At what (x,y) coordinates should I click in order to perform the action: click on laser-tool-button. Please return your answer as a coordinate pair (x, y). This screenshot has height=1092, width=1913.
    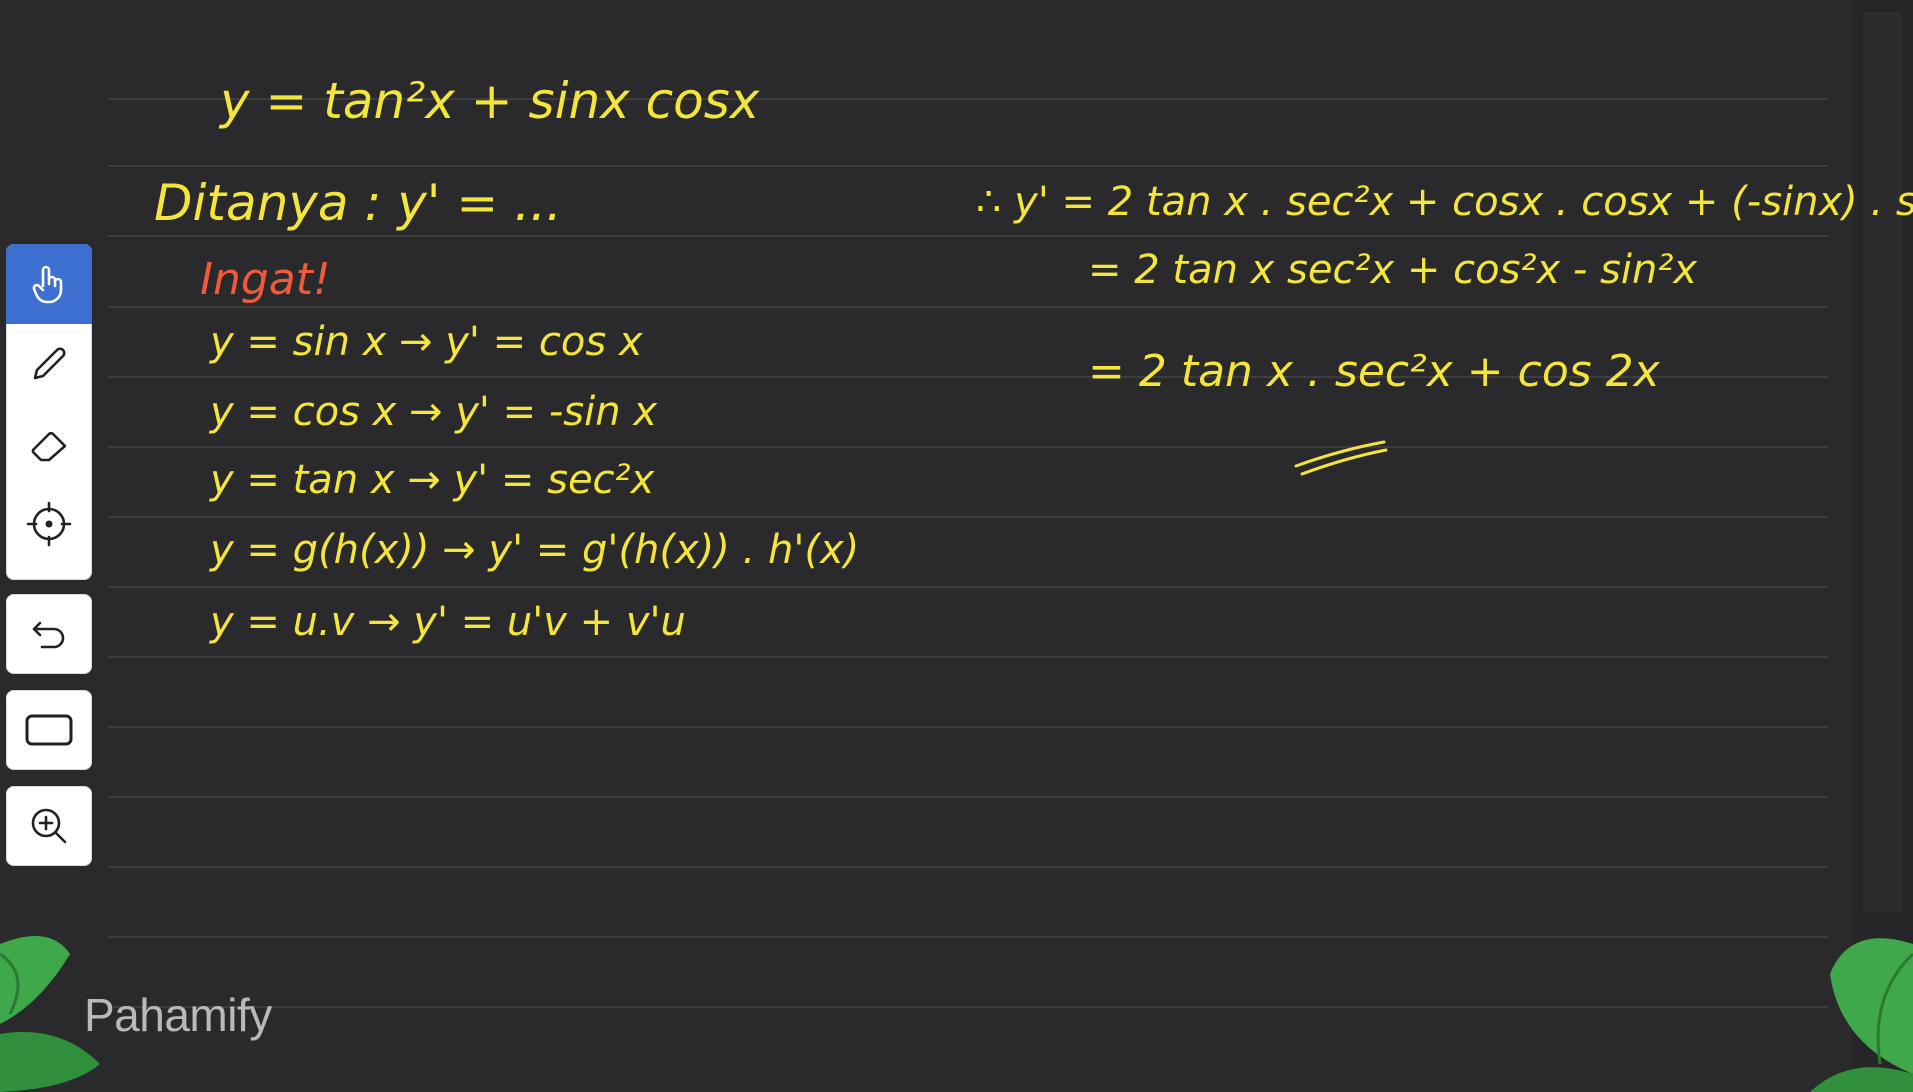
    Looking at the image, I should click on (49, 524).